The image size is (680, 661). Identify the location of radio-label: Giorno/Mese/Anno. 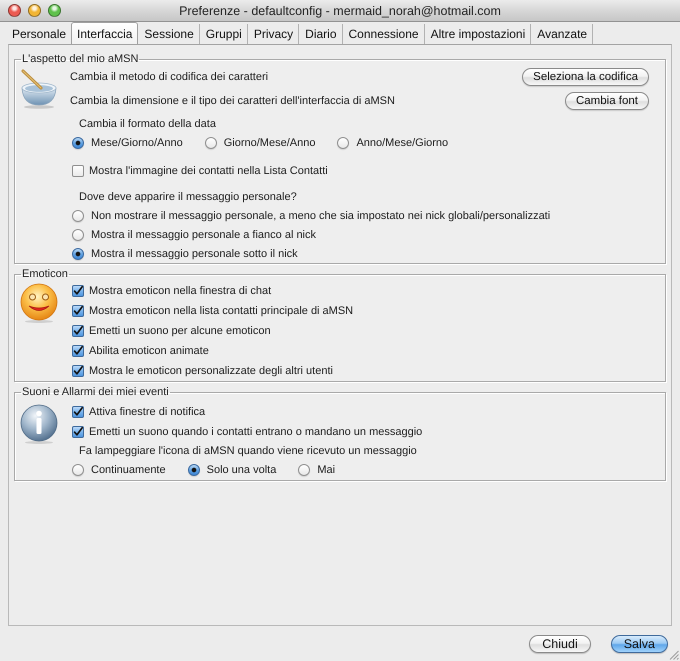
(270, 143).